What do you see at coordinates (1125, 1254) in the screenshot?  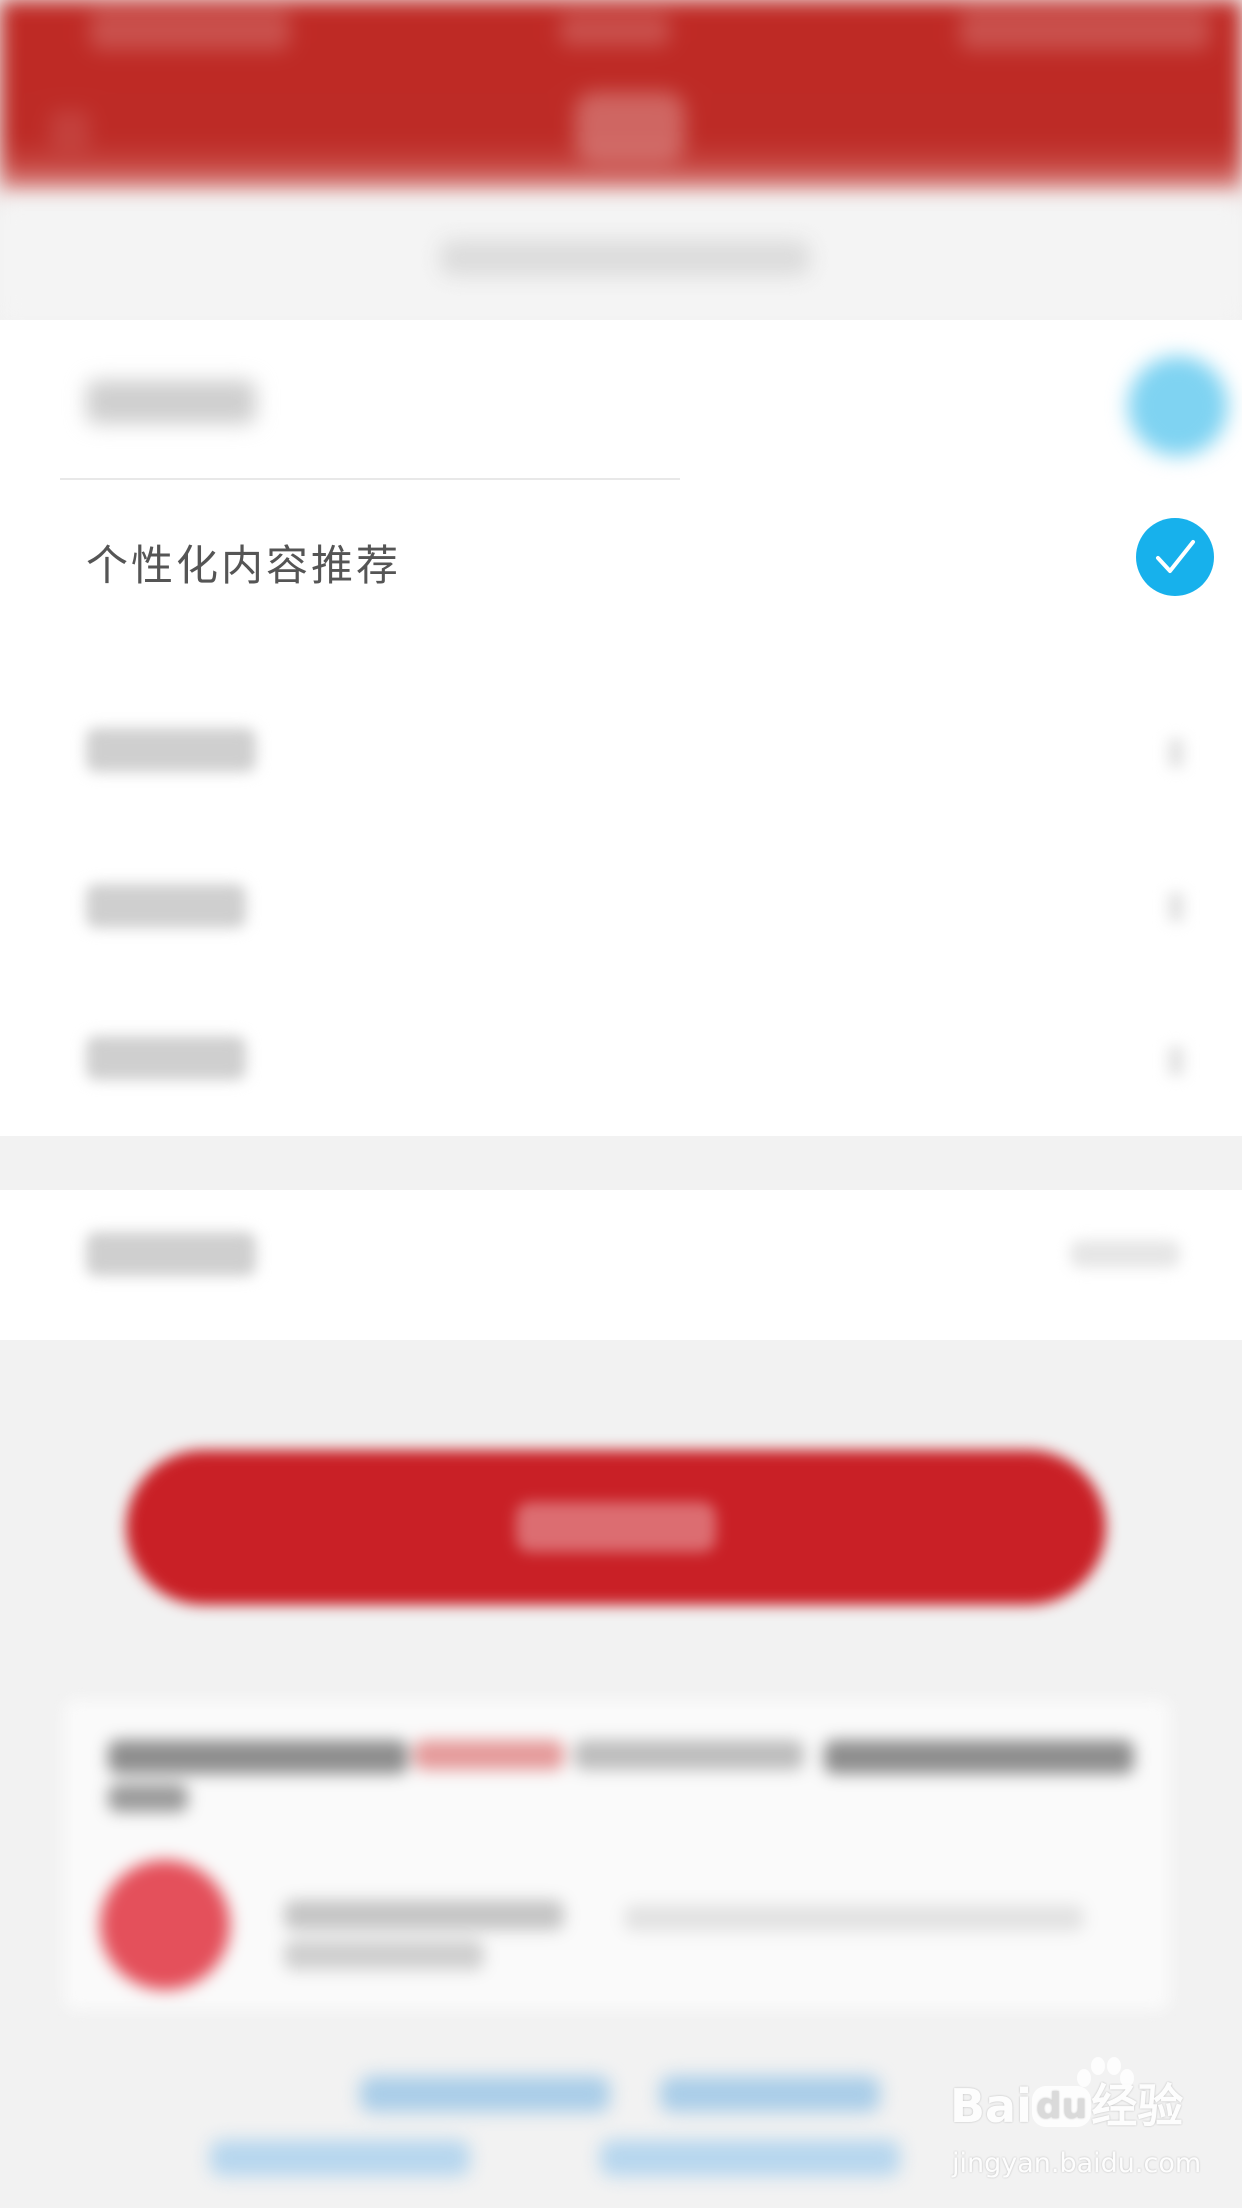 I see `list-item-value` at bounding box center [1125, 1254].